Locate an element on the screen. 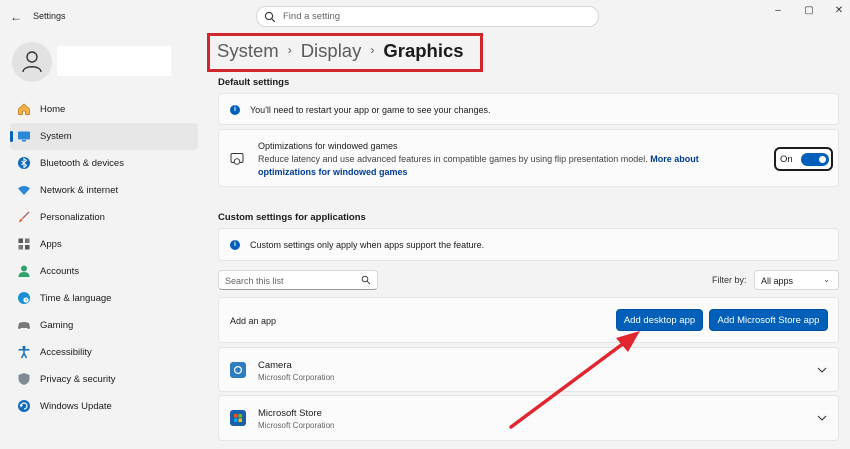 Image resolution: width=850 pixels, height=449 pixels. sidebar-item-label: Privacy & security is located at coordinates (78, 379).